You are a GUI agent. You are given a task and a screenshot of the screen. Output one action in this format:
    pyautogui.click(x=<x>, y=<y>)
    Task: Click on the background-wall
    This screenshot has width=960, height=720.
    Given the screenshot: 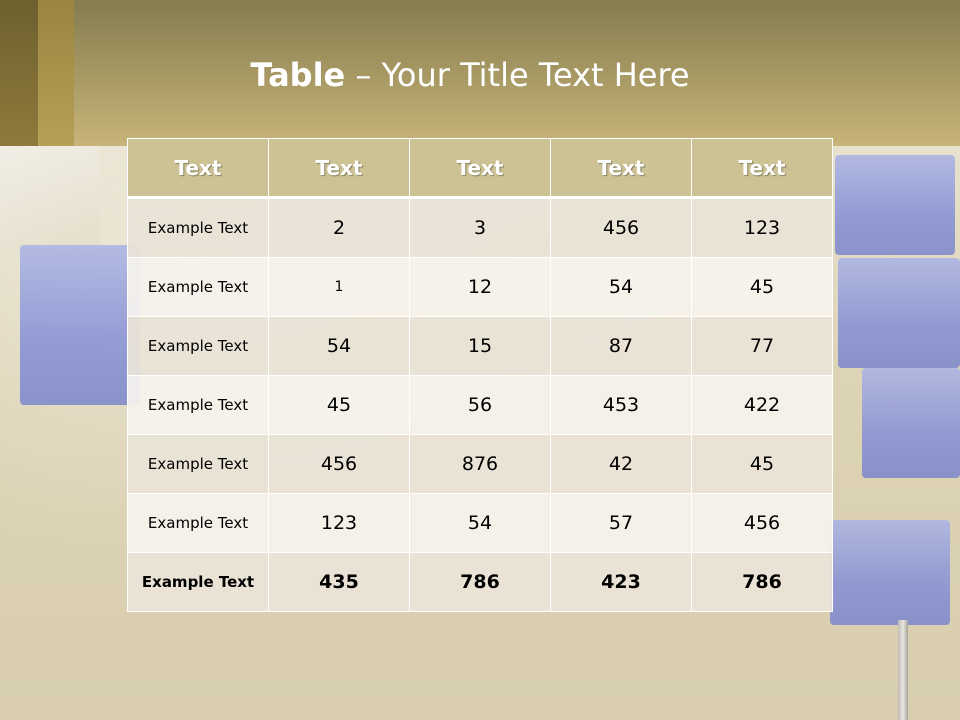 What is the action you would take?
    pyautogui.click(x=50, y=201)
    